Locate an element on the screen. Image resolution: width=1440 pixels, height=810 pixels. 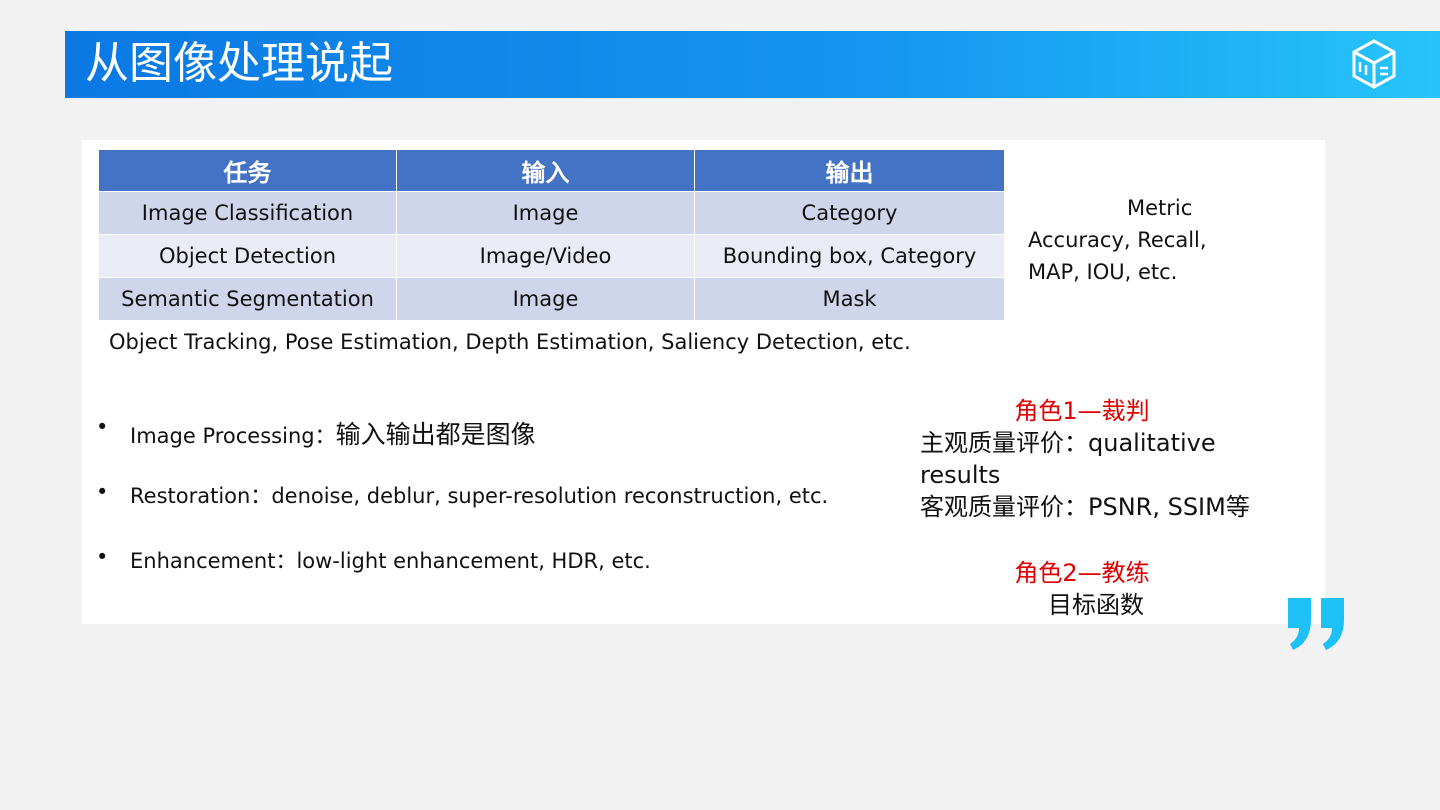
metric-block: Metric Accuracy, Recall, MAP, IOU, etc. is located at coordinates (1117, 240).